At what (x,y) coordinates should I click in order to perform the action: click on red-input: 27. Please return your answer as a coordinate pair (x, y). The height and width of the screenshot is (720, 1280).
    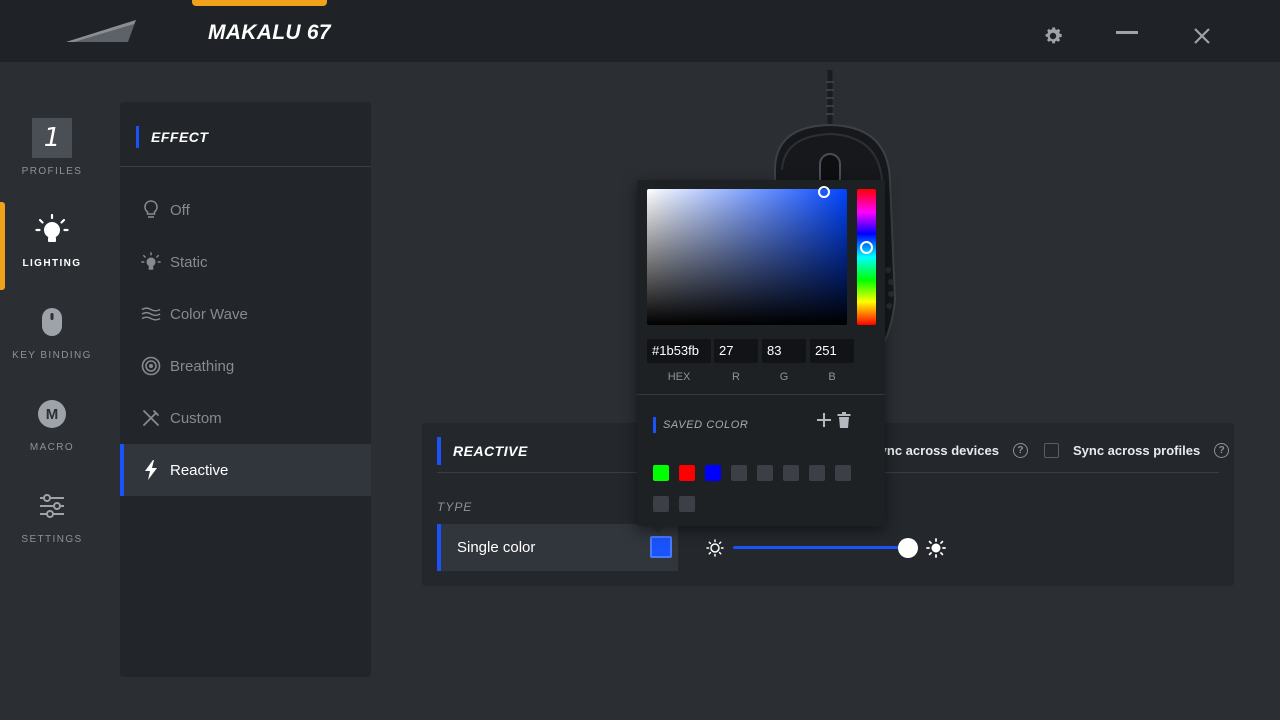
    Looking at the image, I should click on (736, 351).